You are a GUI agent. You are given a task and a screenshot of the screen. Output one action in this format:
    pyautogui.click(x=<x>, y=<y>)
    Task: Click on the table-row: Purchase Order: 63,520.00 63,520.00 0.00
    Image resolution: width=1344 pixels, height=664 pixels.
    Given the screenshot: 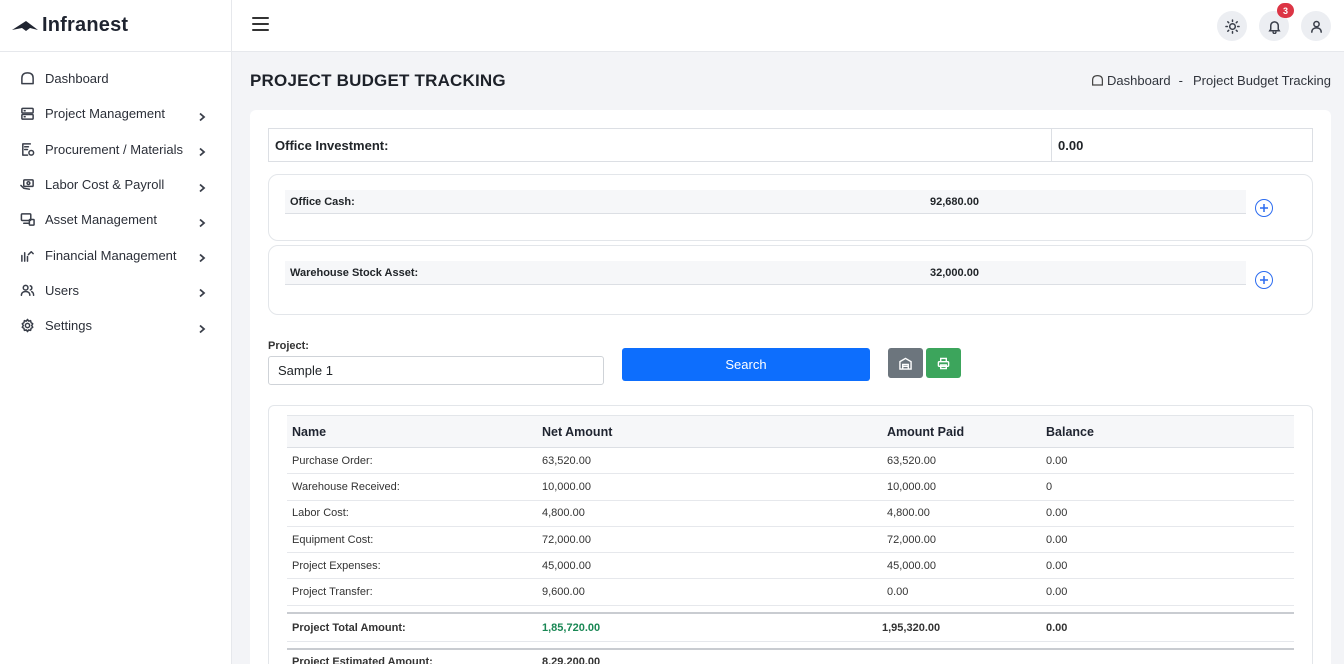 What is the action you would take?
    pyautogui.click(x=790, y=461)
    